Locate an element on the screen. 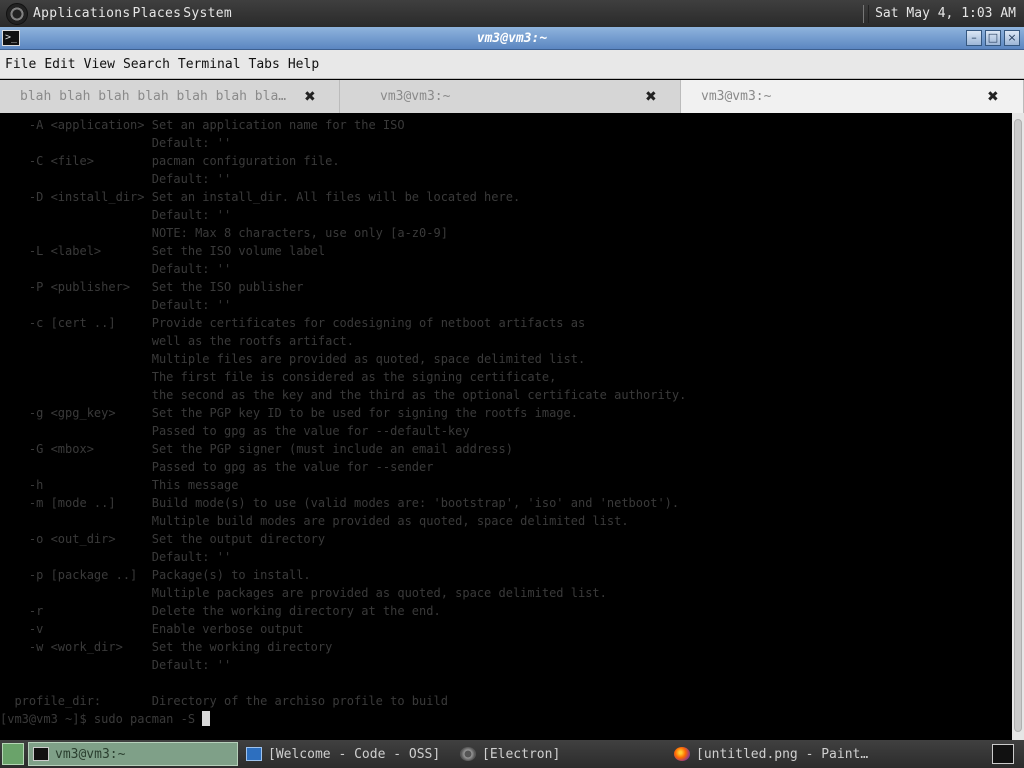 The width and height of the screenshot is (1024, 768). terminal-line: -o <out_dir> Set the output directory is located at coordinates (163, 539).